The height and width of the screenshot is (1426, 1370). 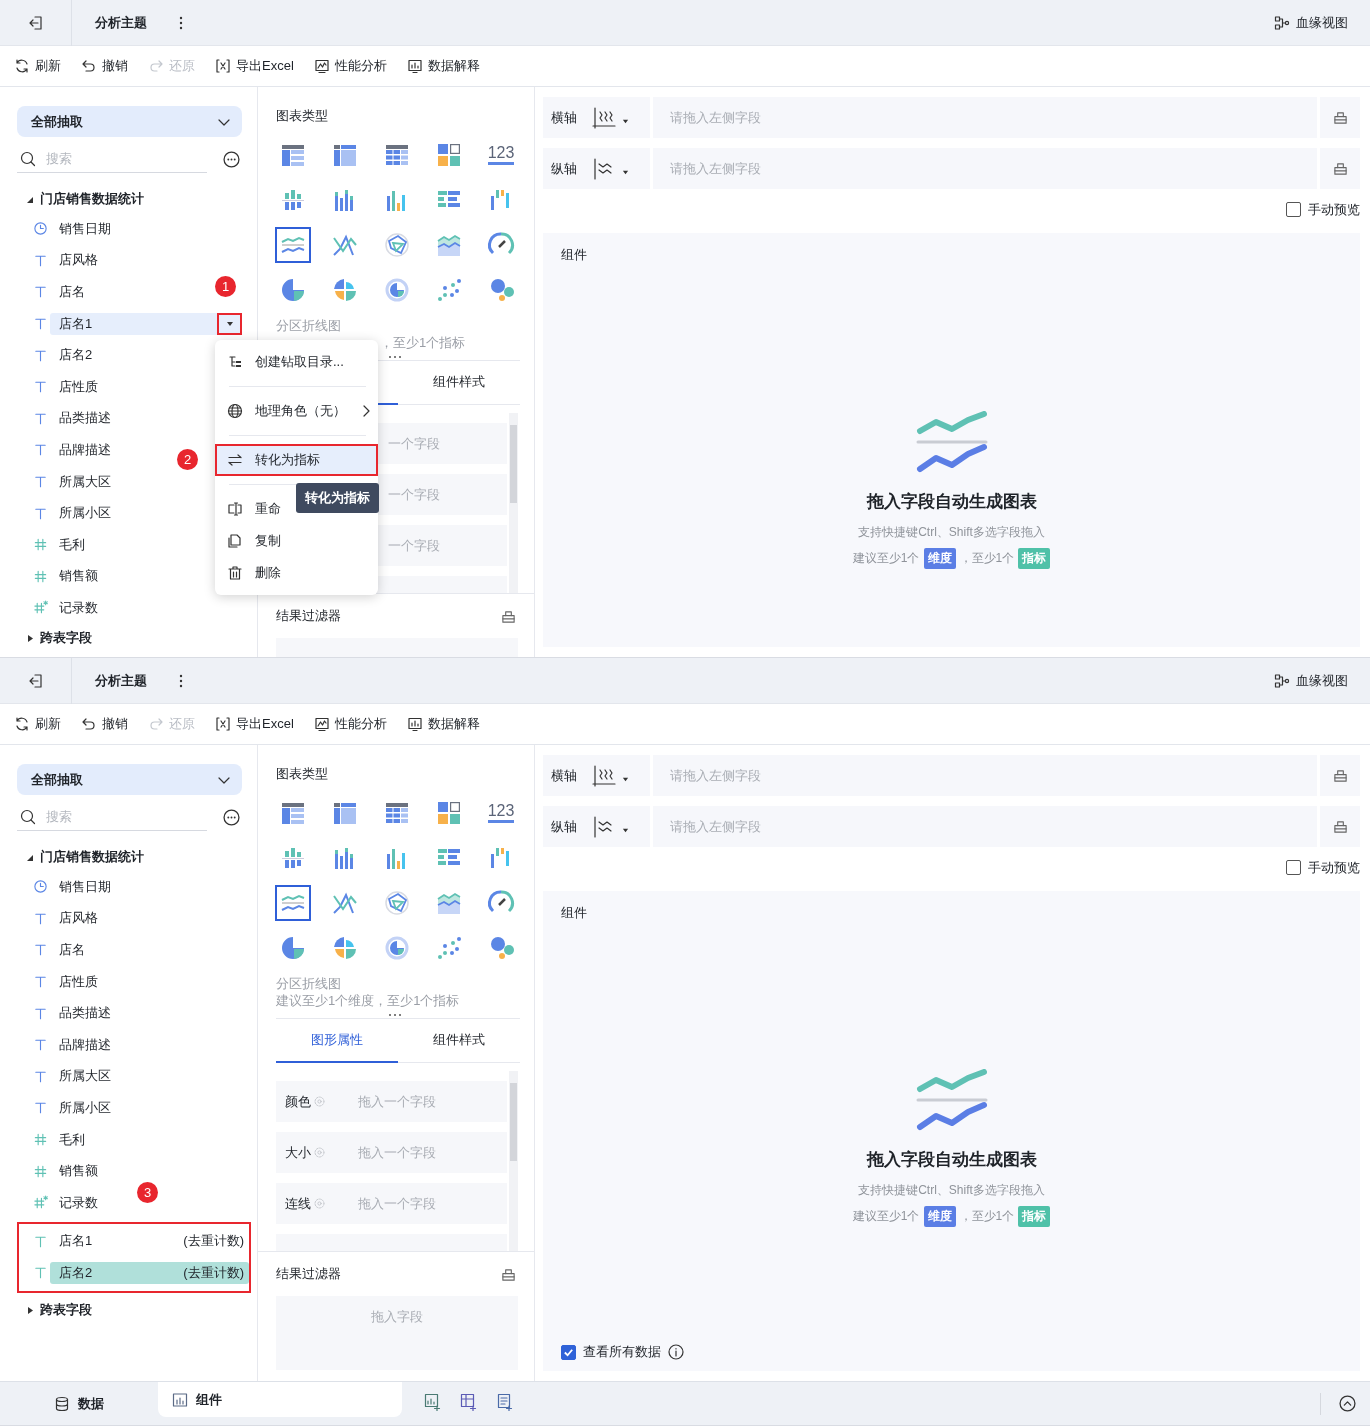 What do you see at coordinates (187, 460) in the screenshot?
I see `step-badge: 2` at bounding box center [187, 460].